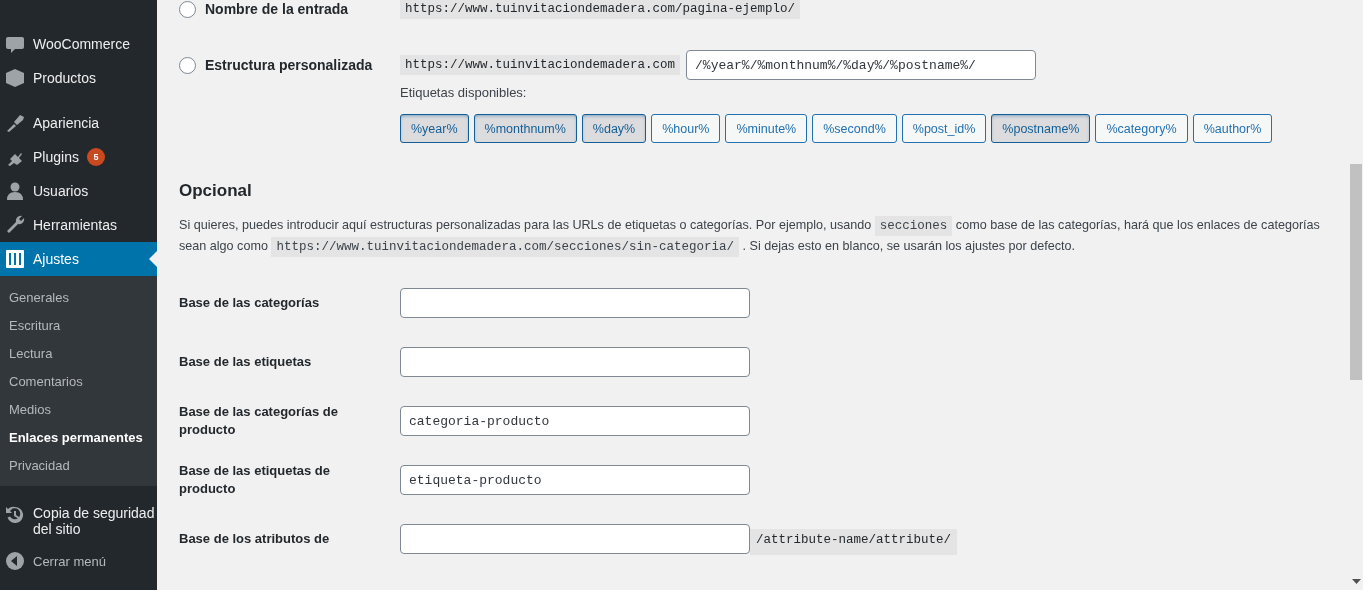 The height and width of the screenshot is (590, 1363). I want to click on option-label: Nombre de la entrada, so click(277, 9).